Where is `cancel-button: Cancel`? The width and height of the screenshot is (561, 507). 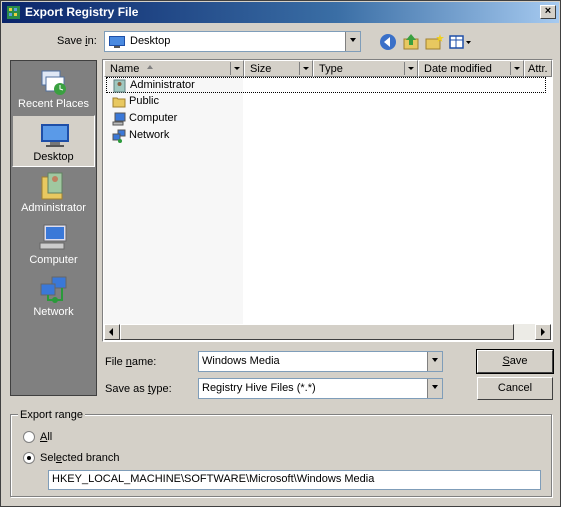
cancel-button: Cancel is located at coordinates (515, 388).